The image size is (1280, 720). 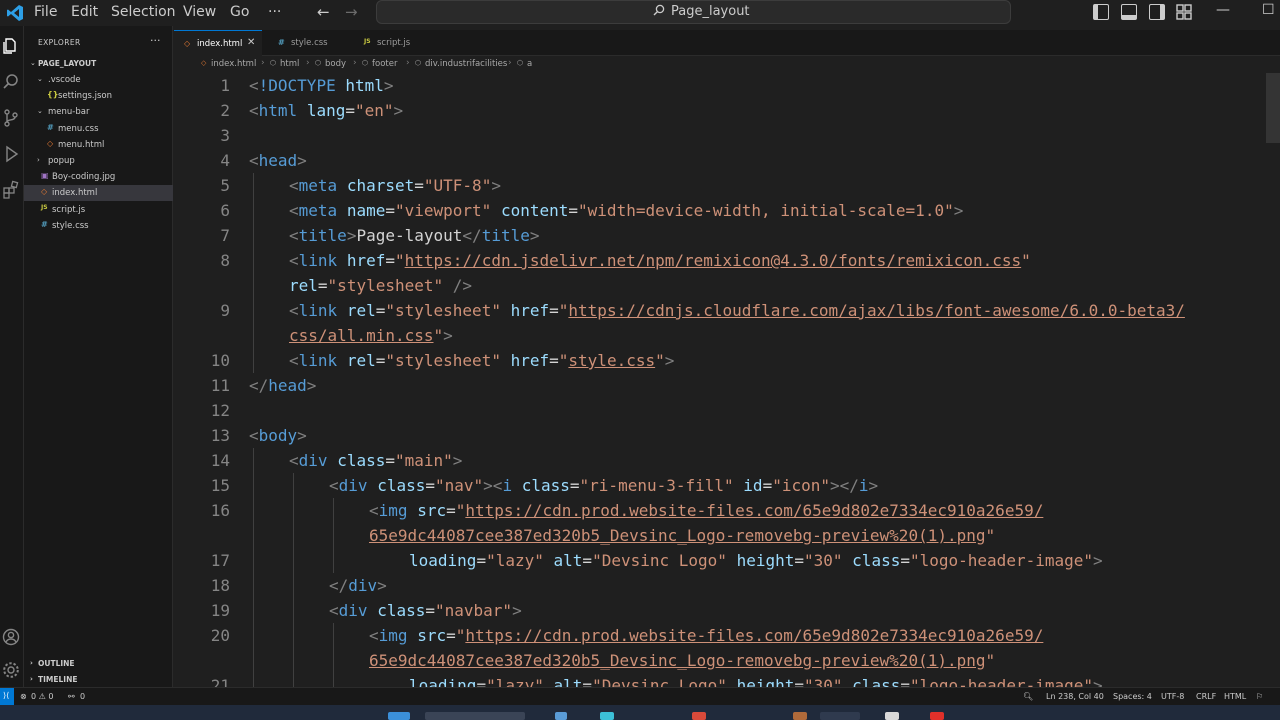 What do you see at coordinates (11, 190) in the screenshot?
I see `extensions-icon` at bounding box center [11, 190].